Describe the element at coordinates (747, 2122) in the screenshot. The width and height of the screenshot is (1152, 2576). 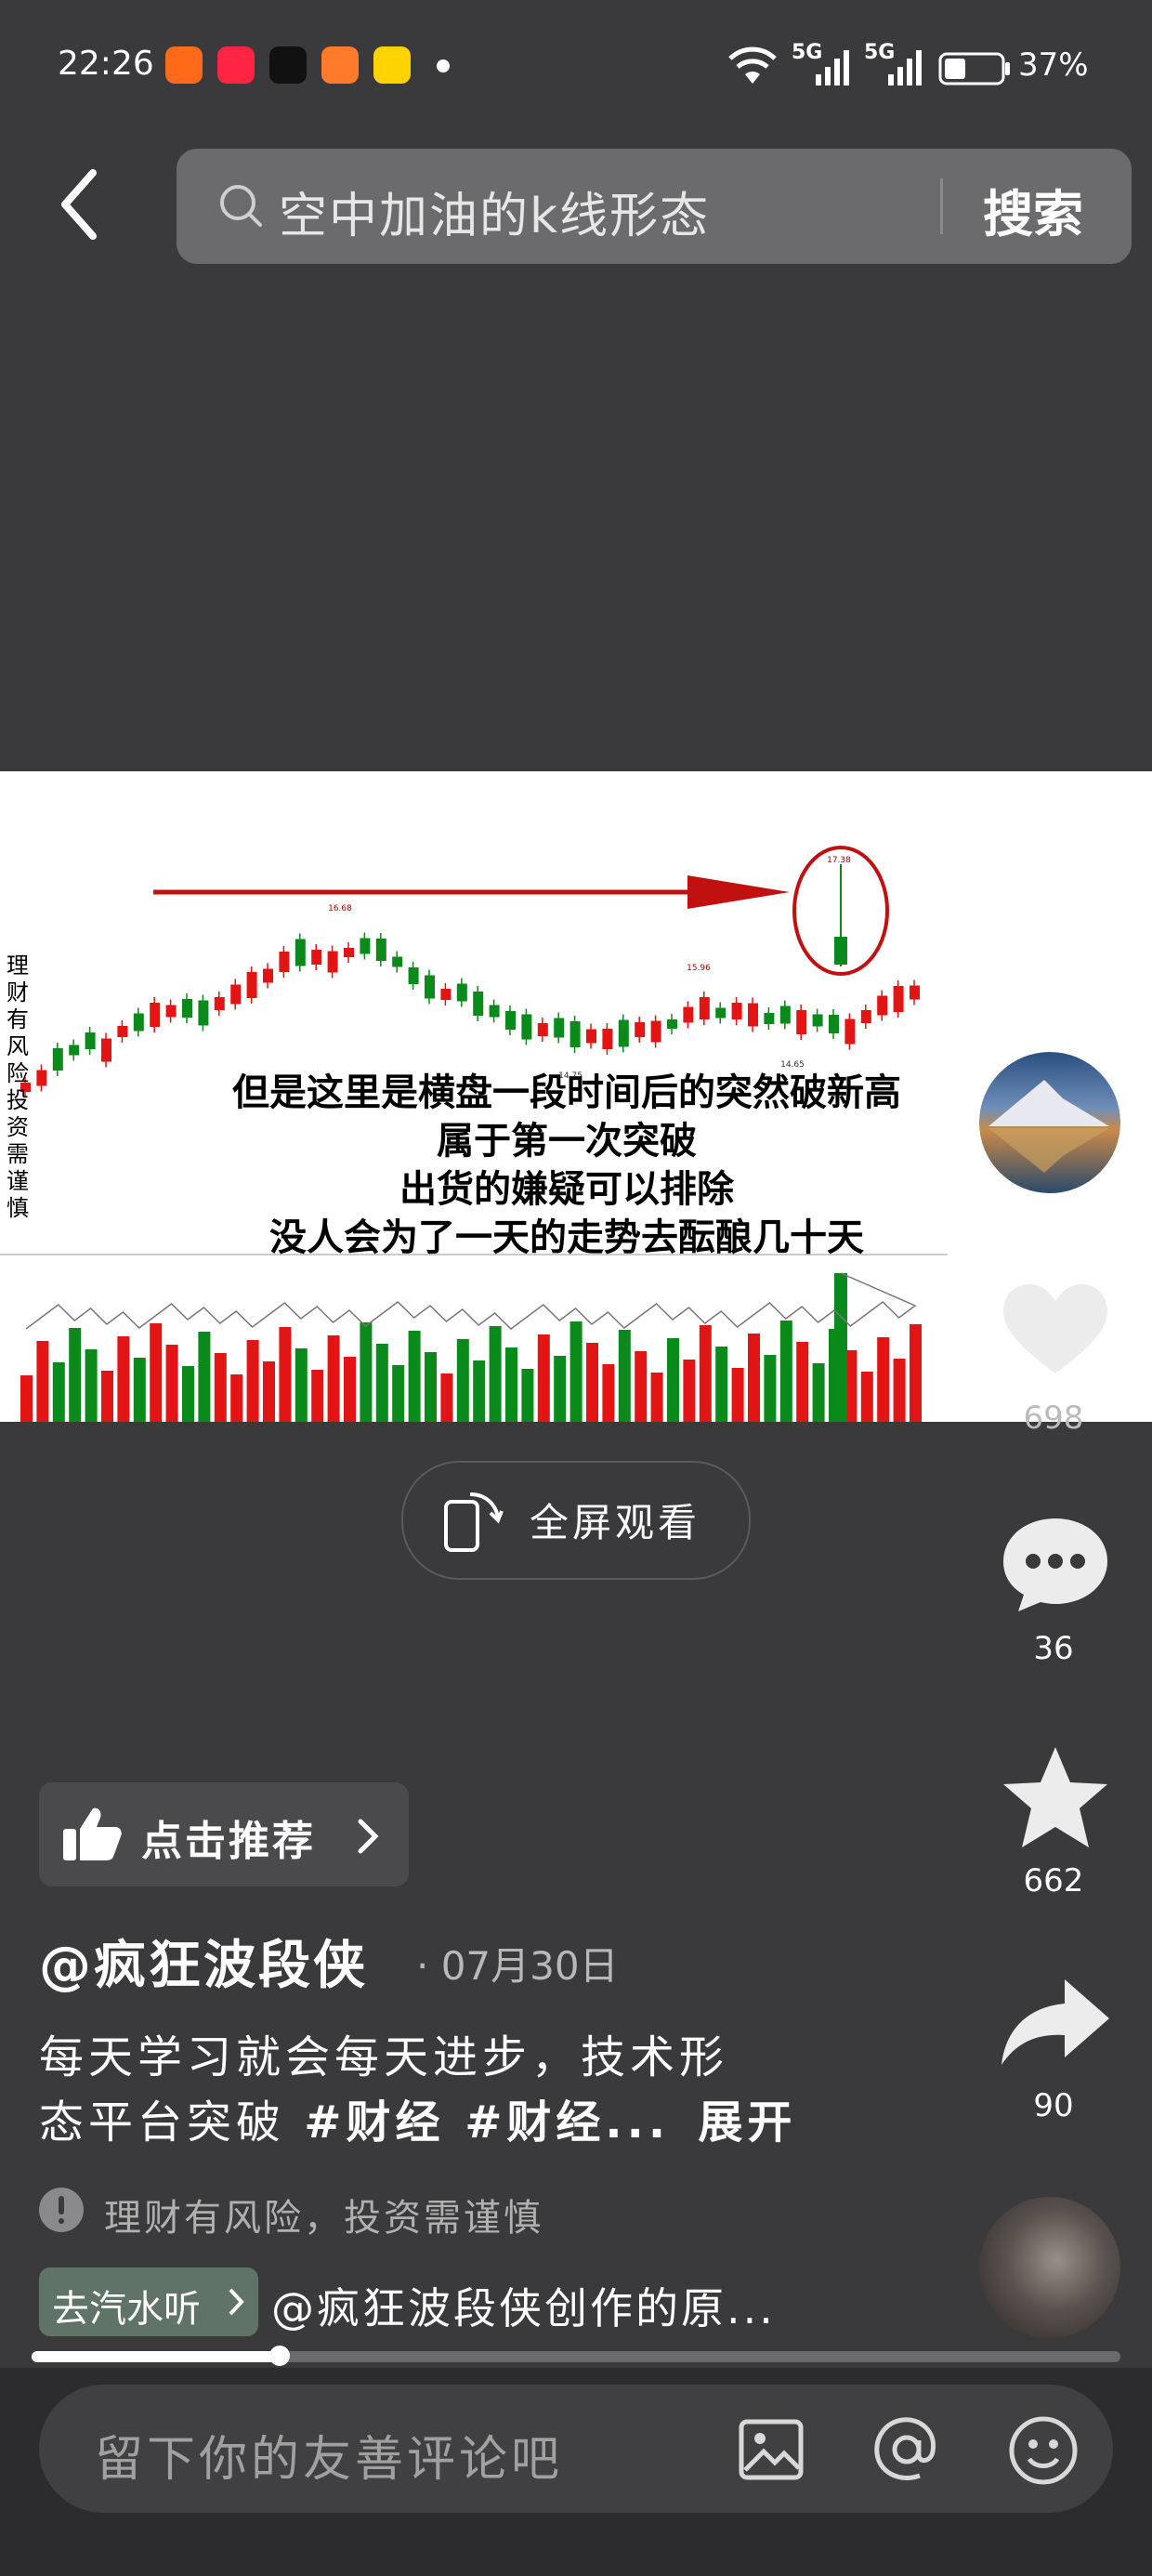
I see `expand-link: 展开` at that location.